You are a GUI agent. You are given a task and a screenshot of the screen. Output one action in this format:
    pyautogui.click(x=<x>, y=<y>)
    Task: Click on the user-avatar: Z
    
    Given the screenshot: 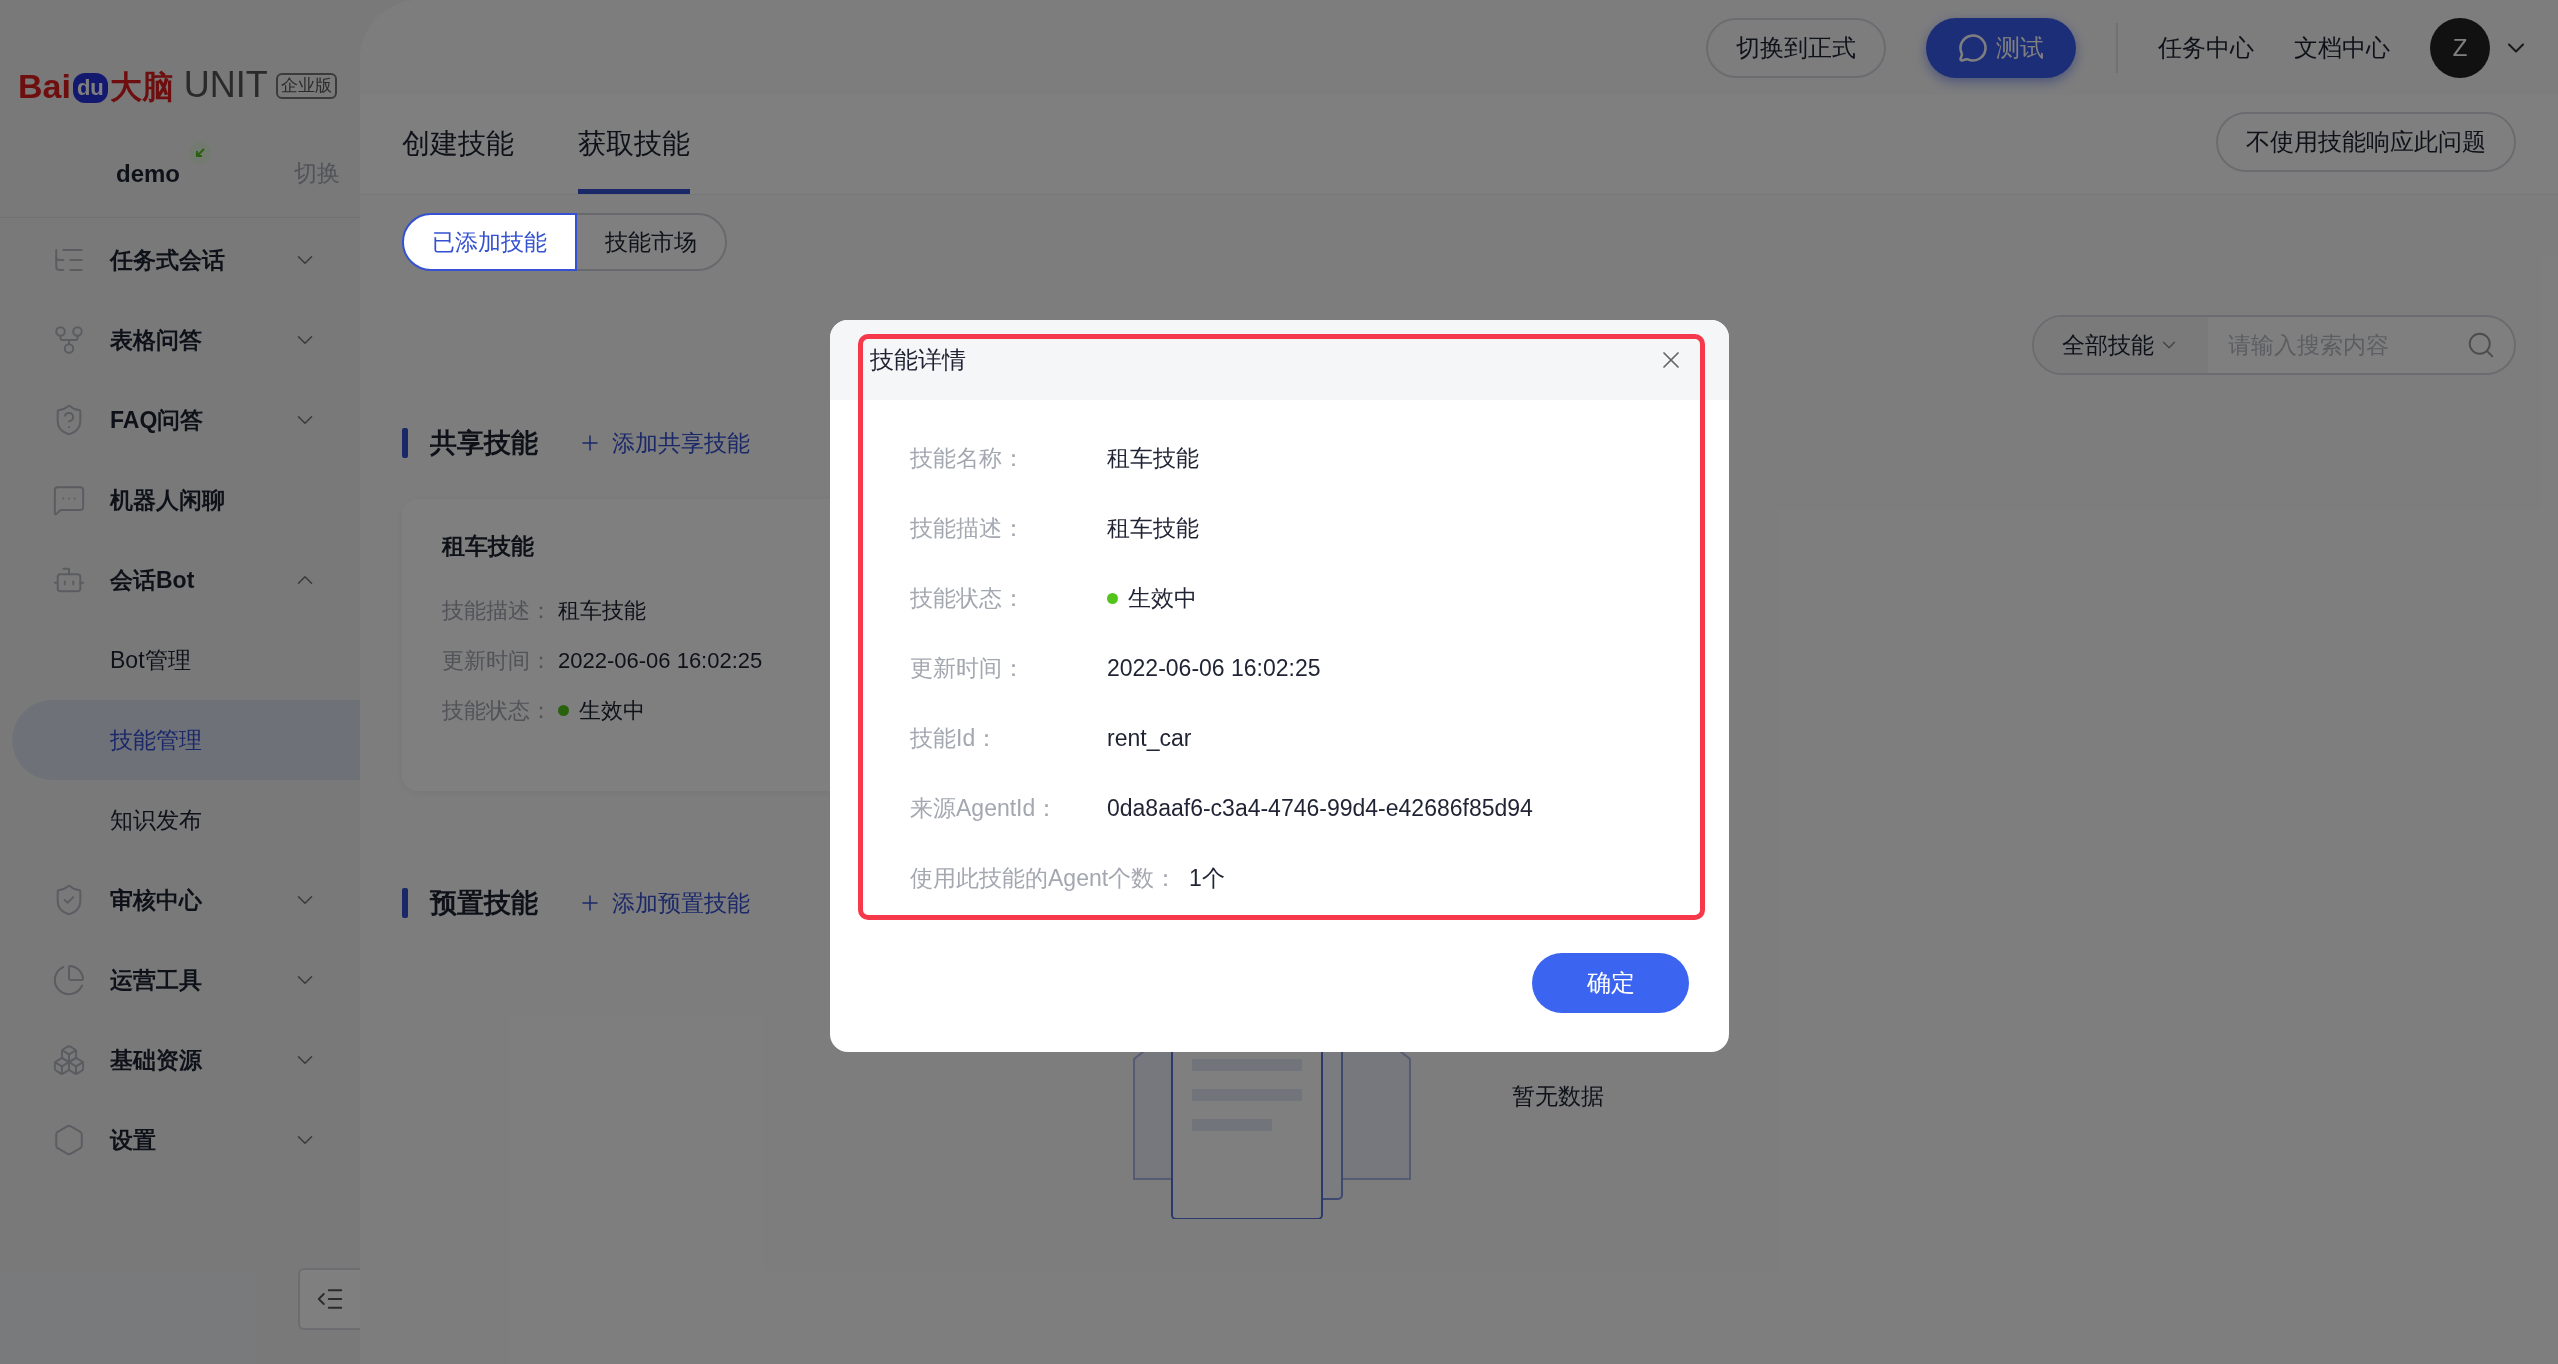 What is the action you would take?
    pyautogui.click(x=2460, y=47)
    